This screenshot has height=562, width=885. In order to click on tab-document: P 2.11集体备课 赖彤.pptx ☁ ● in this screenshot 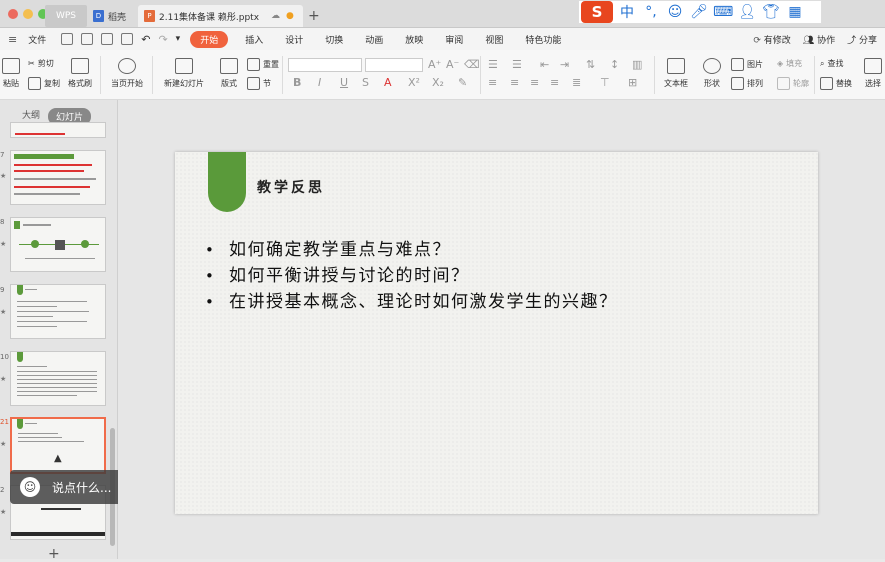, I will do `click(220, 16)`.